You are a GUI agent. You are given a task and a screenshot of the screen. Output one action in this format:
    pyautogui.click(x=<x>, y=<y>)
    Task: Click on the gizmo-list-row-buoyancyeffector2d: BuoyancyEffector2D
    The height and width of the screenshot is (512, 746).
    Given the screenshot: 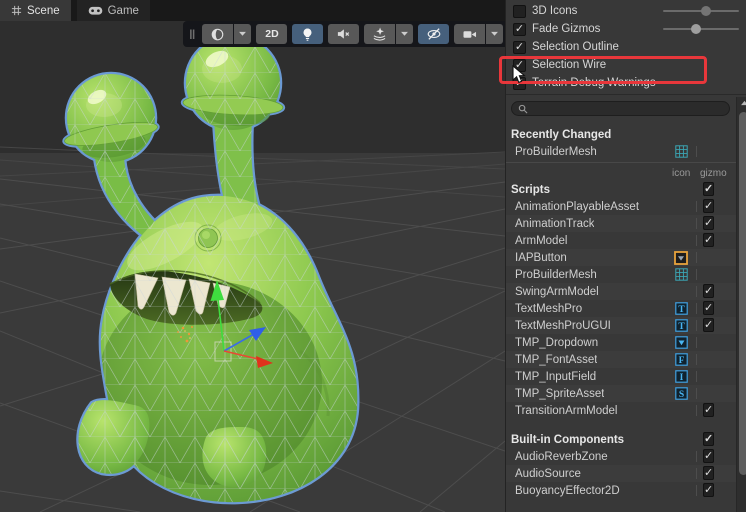 What is the action you would take?
    pyautogui.click(x=621, y=490)
    